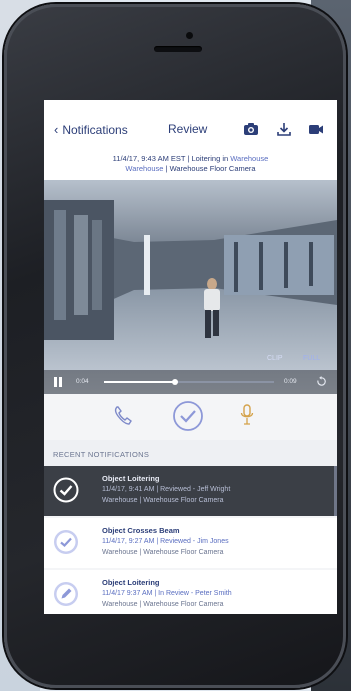 The height and width of the screenshot is (691, 351). I want to click on scrollbar, so click(335, 491).